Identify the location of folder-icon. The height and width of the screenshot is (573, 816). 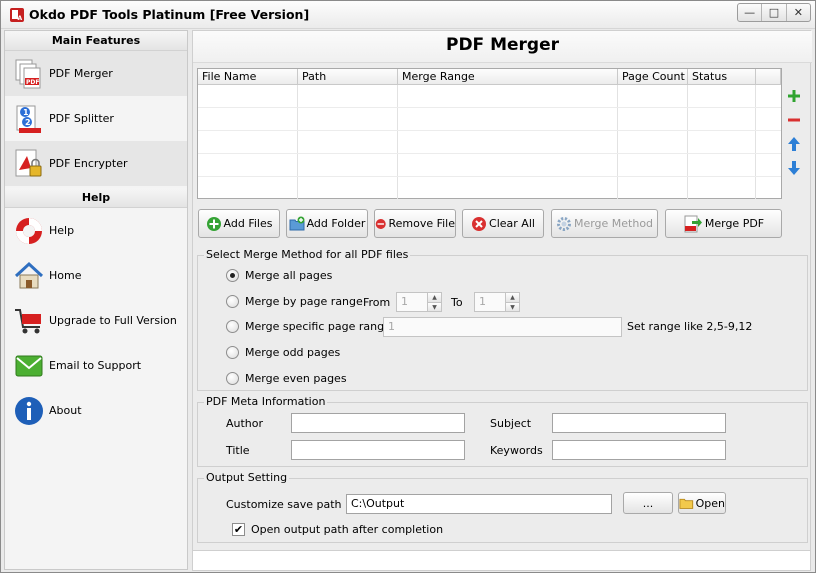
(686, 503).